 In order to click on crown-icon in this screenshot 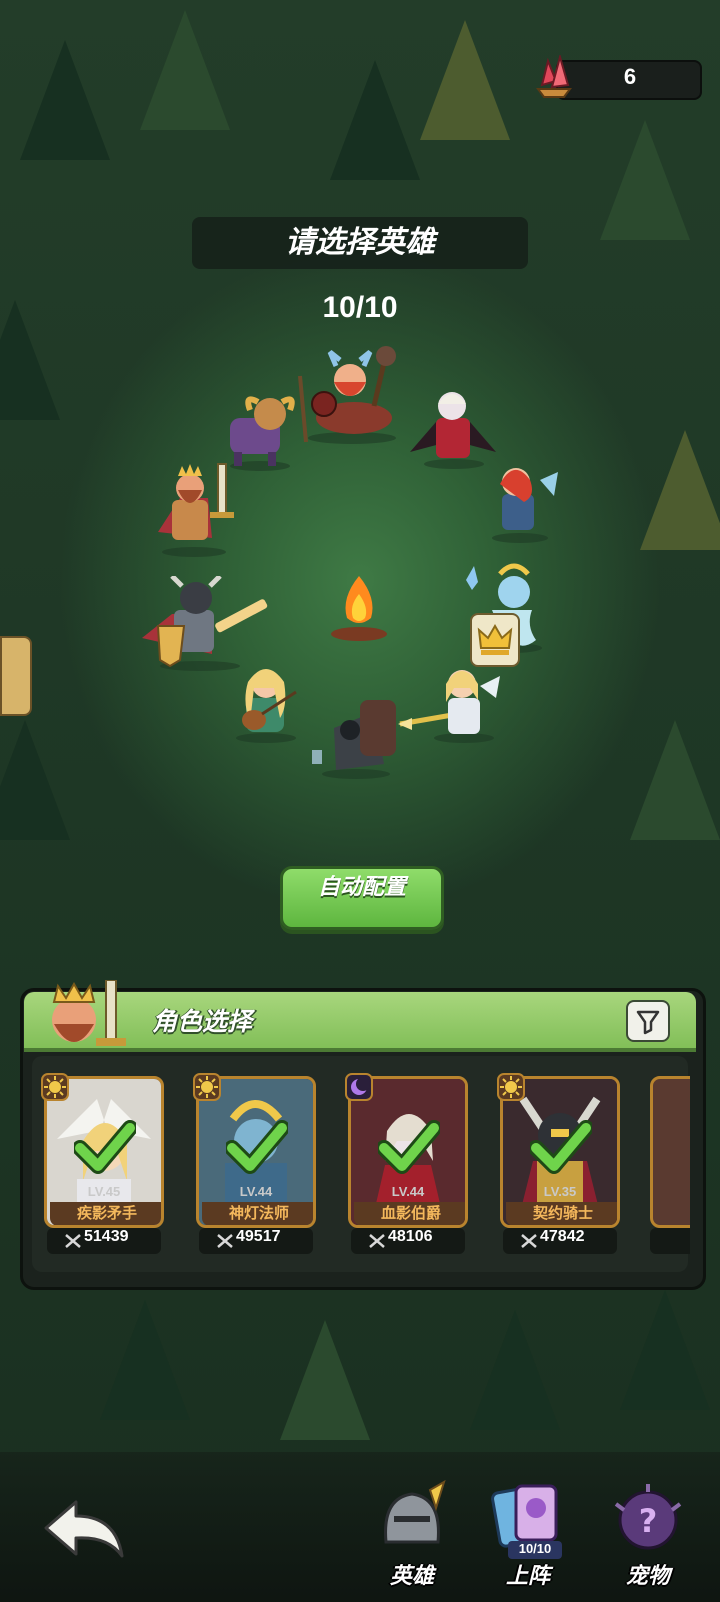, I will do `click(495, 639)`.